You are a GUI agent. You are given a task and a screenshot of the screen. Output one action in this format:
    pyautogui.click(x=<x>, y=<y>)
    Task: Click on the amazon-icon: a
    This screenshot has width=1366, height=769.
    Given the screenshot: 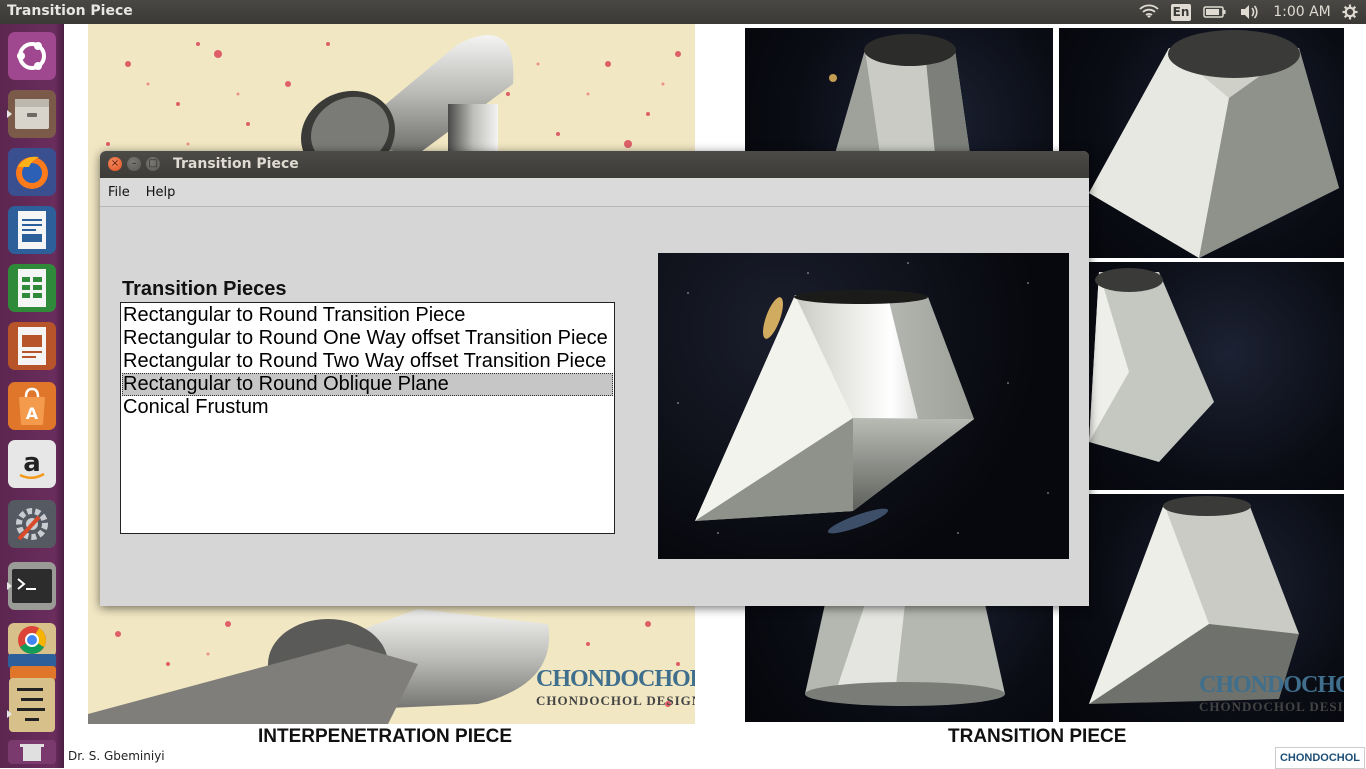 What is the action you would take?
    pyautogui.click(x=32, y=464)
    